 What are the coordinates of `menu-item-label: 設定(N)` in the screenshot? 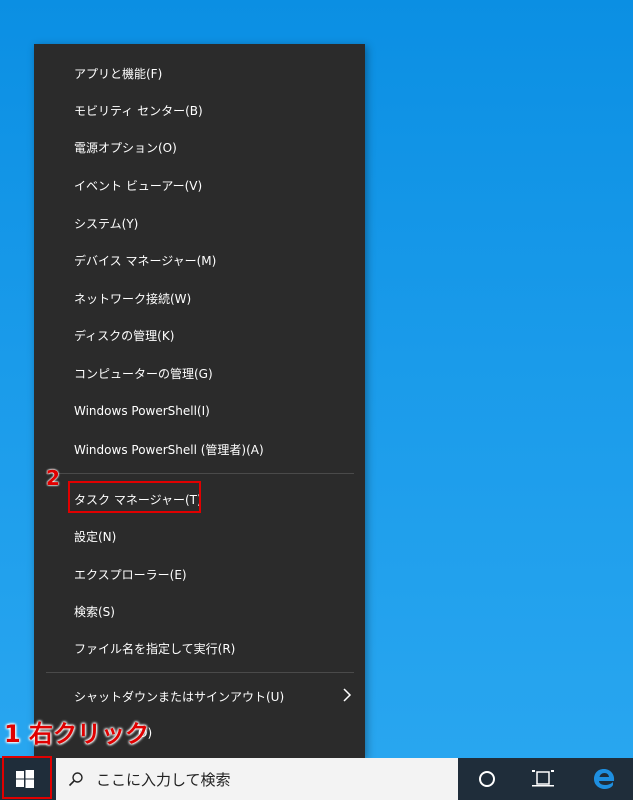 It's located at (95, 536).